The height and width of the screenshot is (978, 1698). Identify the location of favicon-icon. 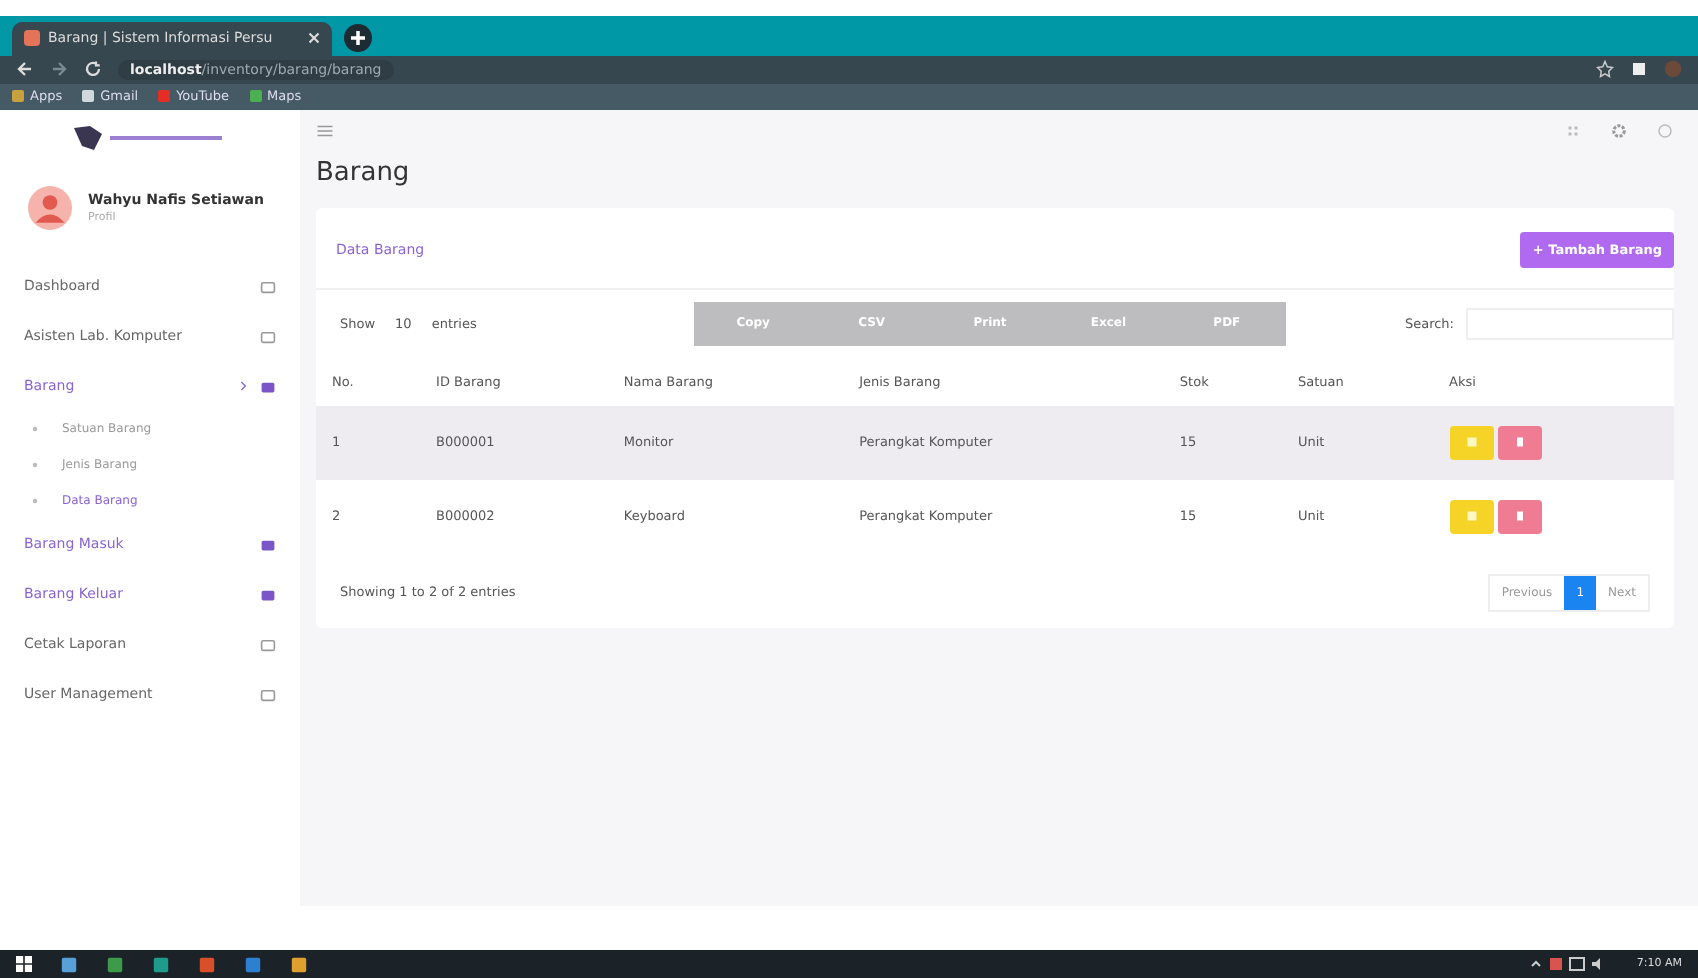
(32, 38).